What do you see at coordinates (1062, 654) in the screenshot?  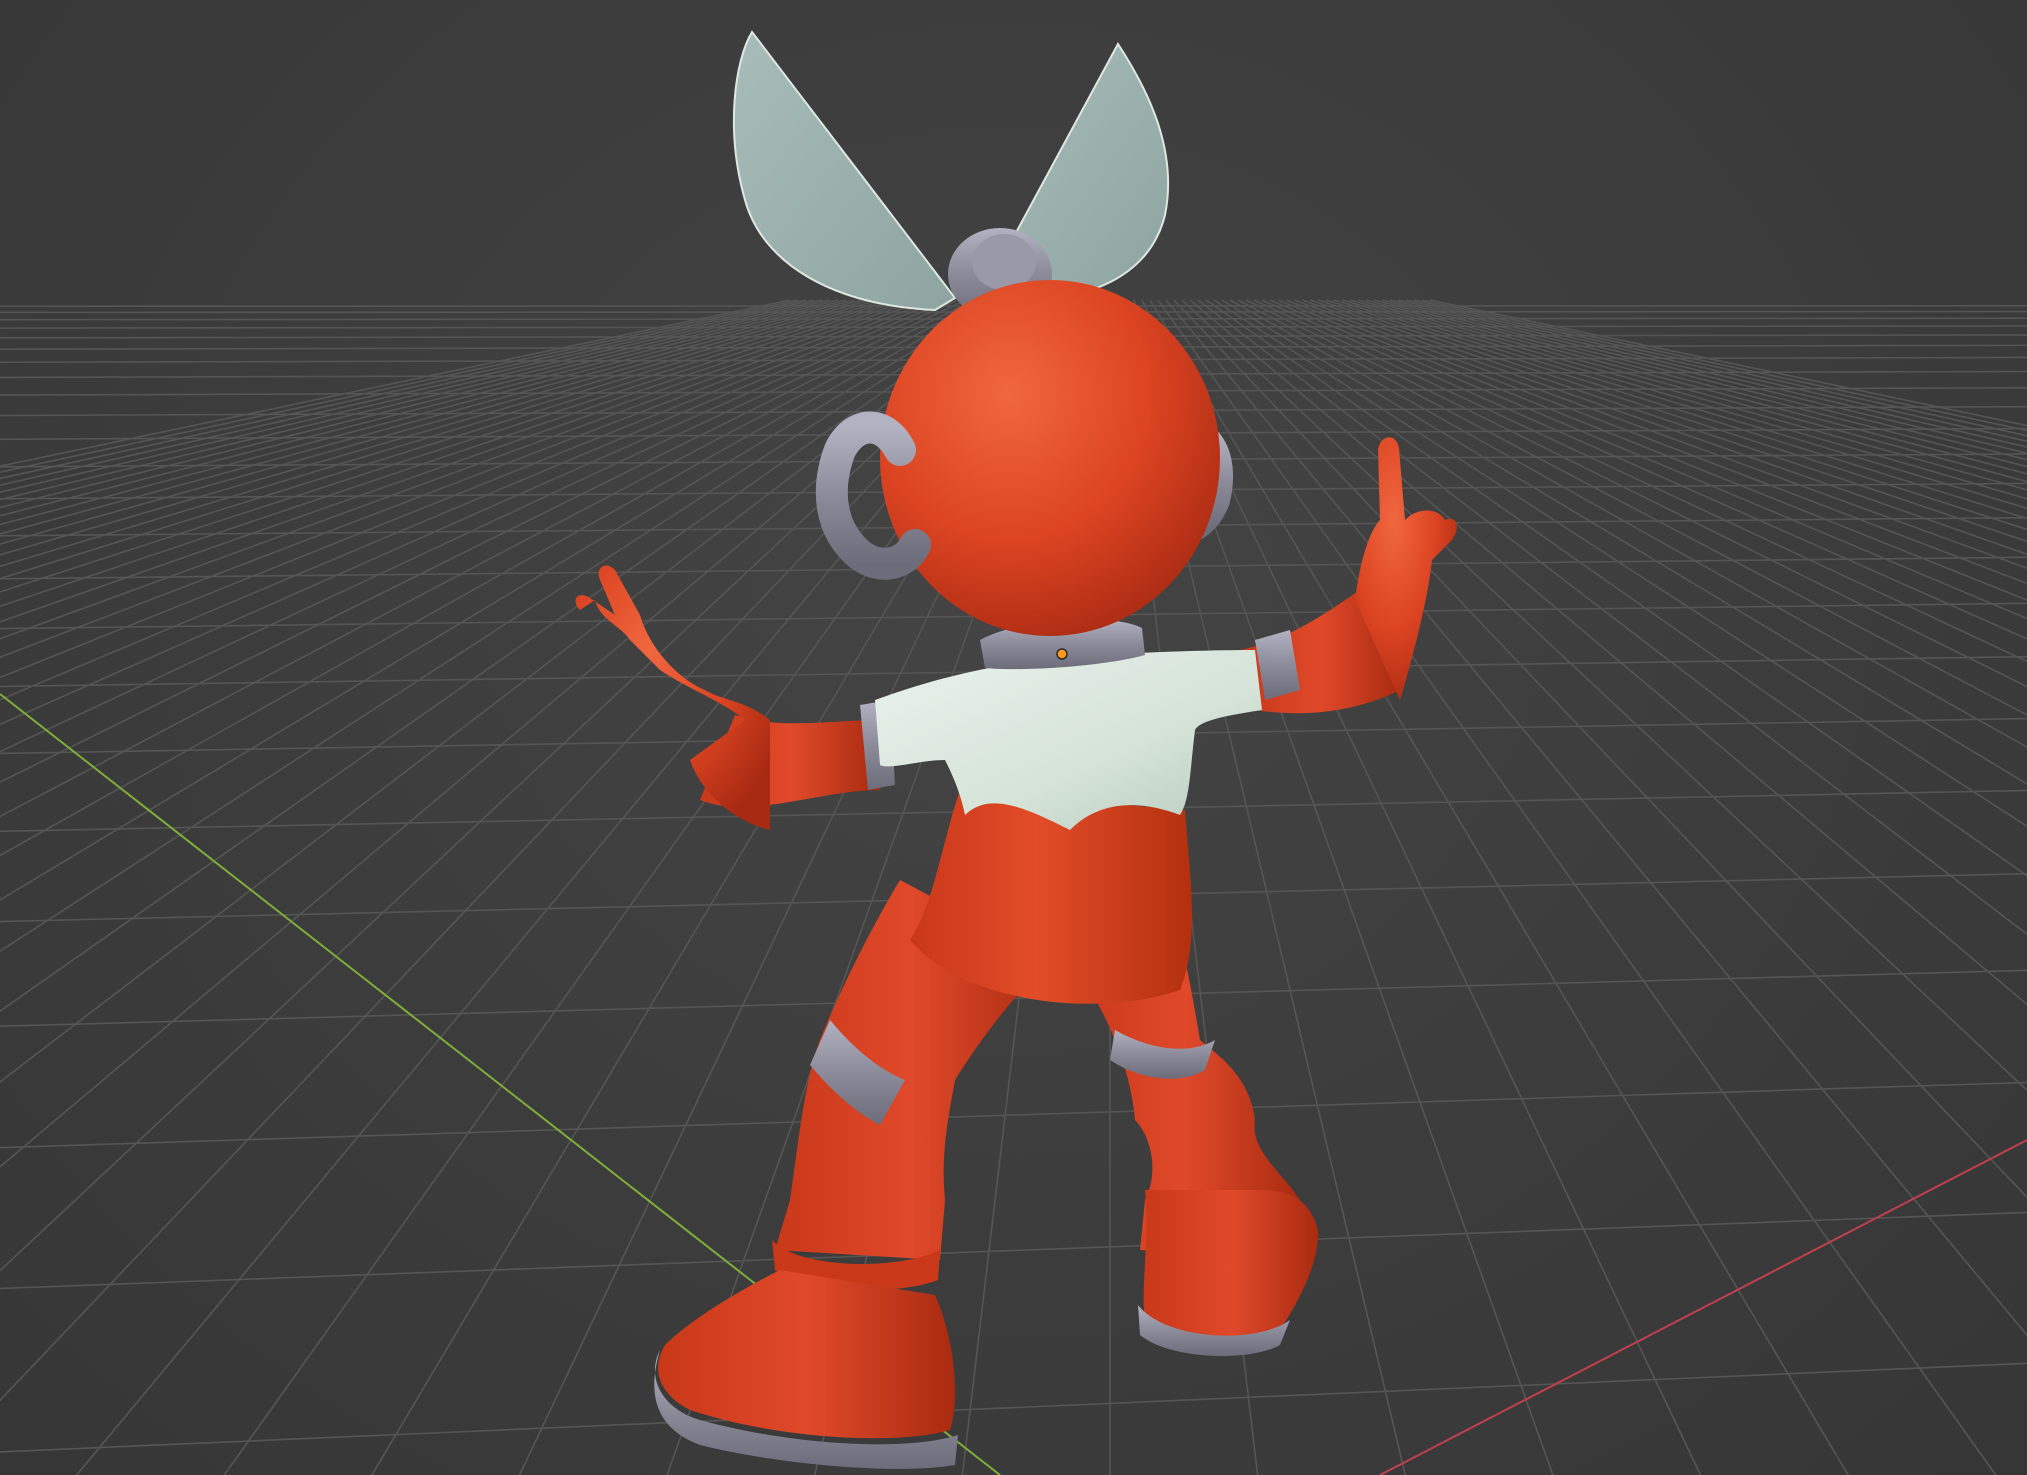 I see `origin-marker` at bounding box center [1062, 654].